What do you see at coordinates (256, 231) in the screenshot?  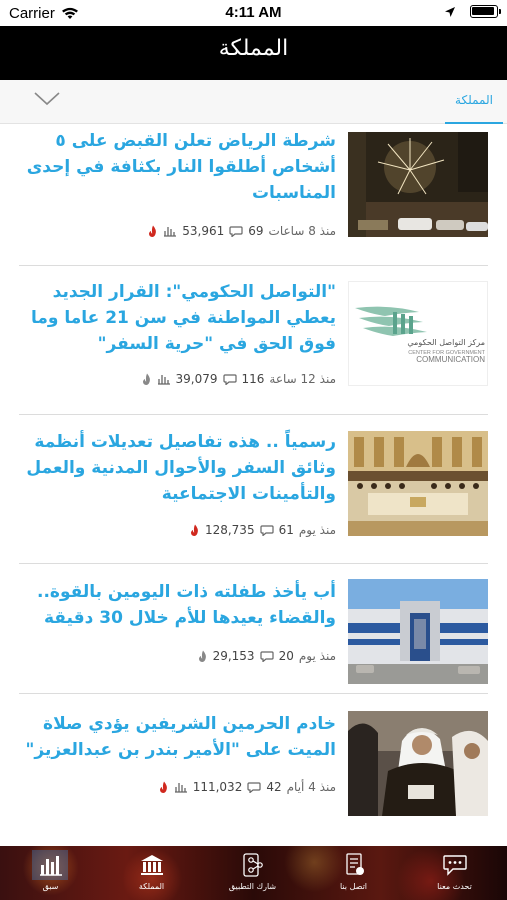 I see `article-comments-count: 69` at bounding box center [256, 231].